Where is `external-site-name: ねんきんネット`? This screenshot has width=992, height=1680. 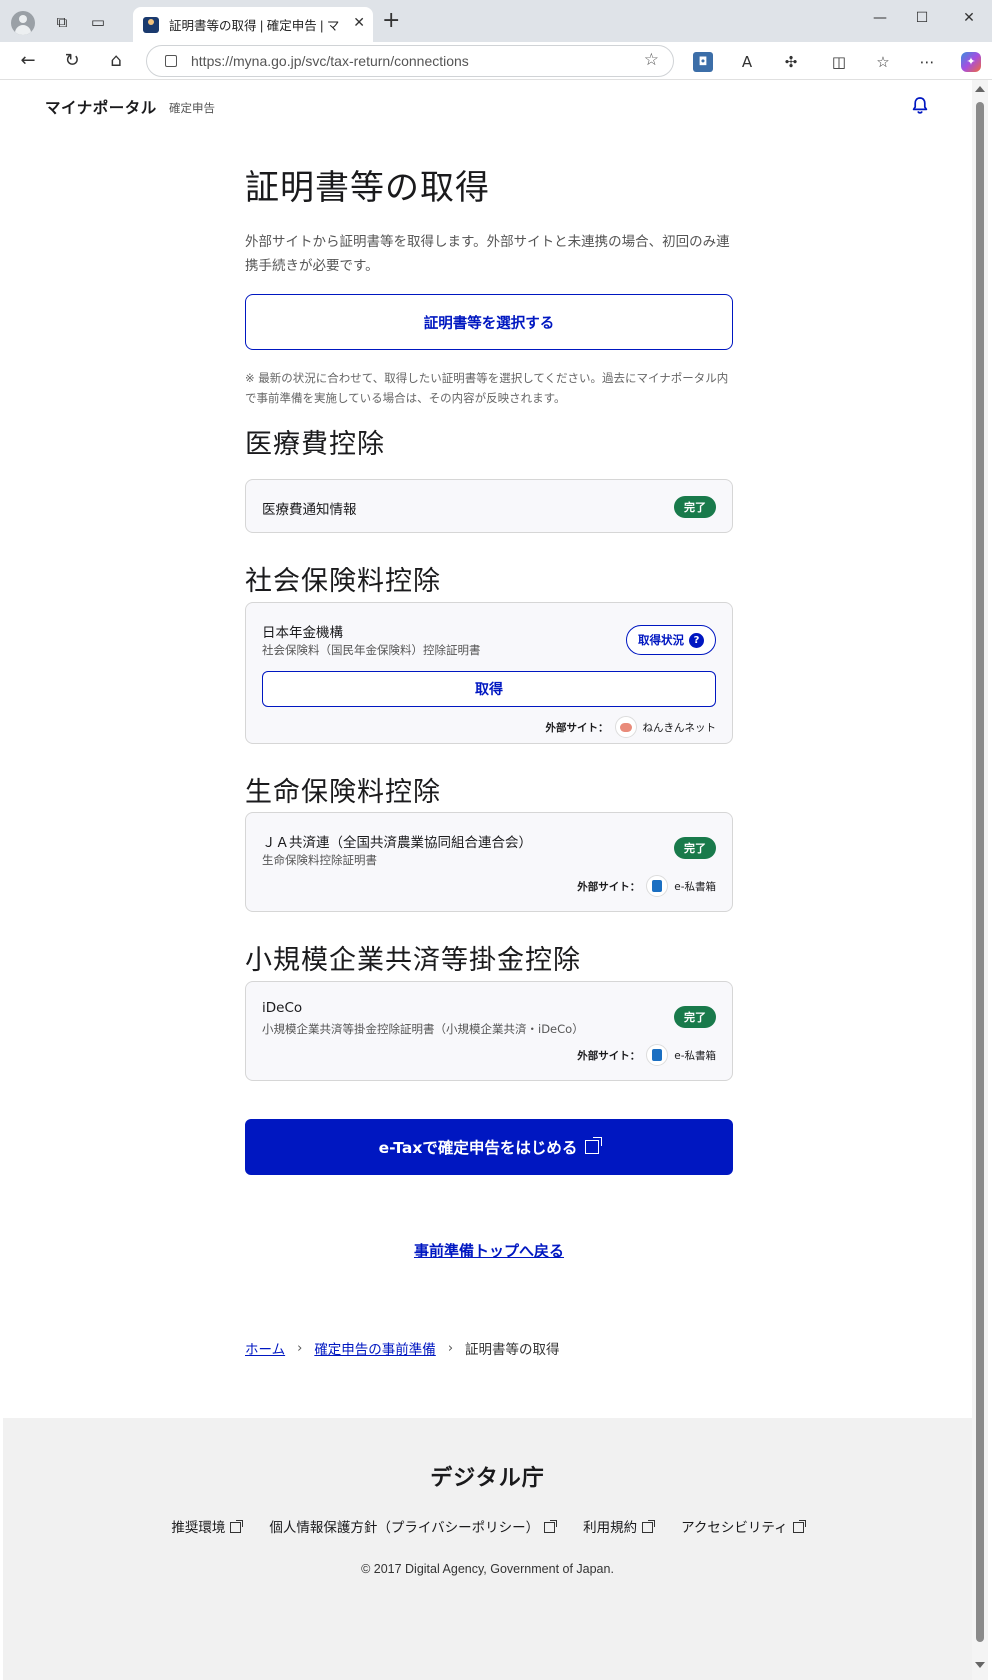
external-site-name: ねんきんネット is located at coordinates (679, 727).